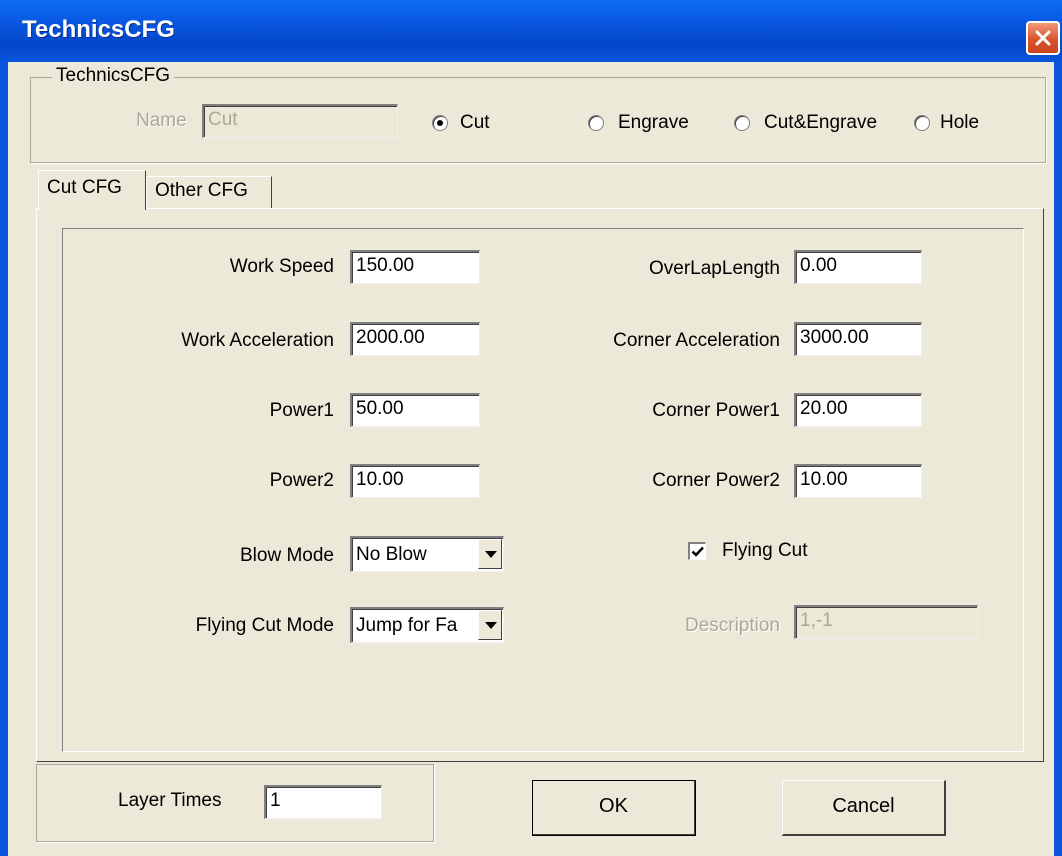  Describe the element at coordinates (84, 187) in the screenshot. I see `tab-cut-cfg-label: Cut CFG` at that location.